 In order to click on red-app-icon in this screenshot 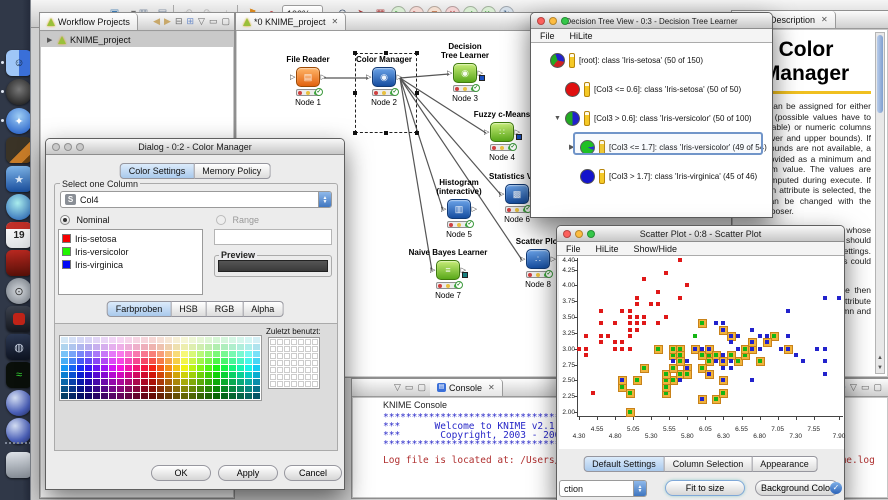, I will do `click(19, 263)`.